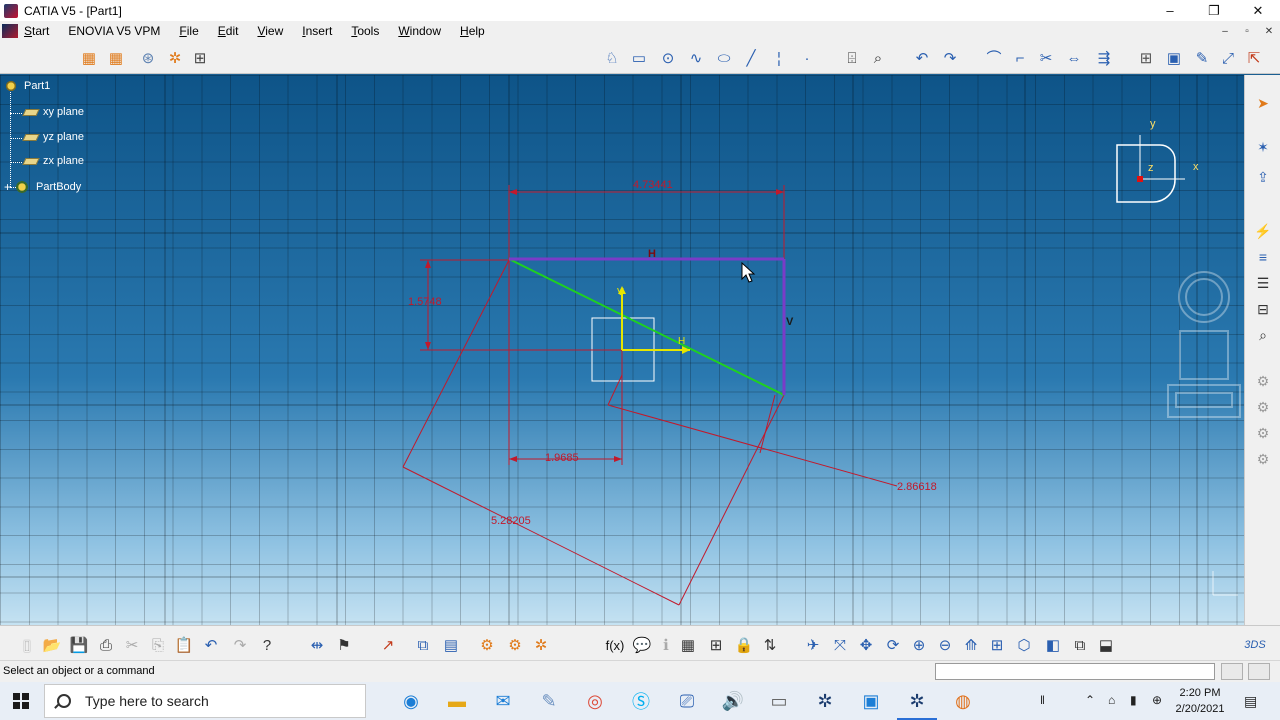  Describe the element at coordinates (807, 58) in the screenshot. I see `point-icon: ·` at that location.